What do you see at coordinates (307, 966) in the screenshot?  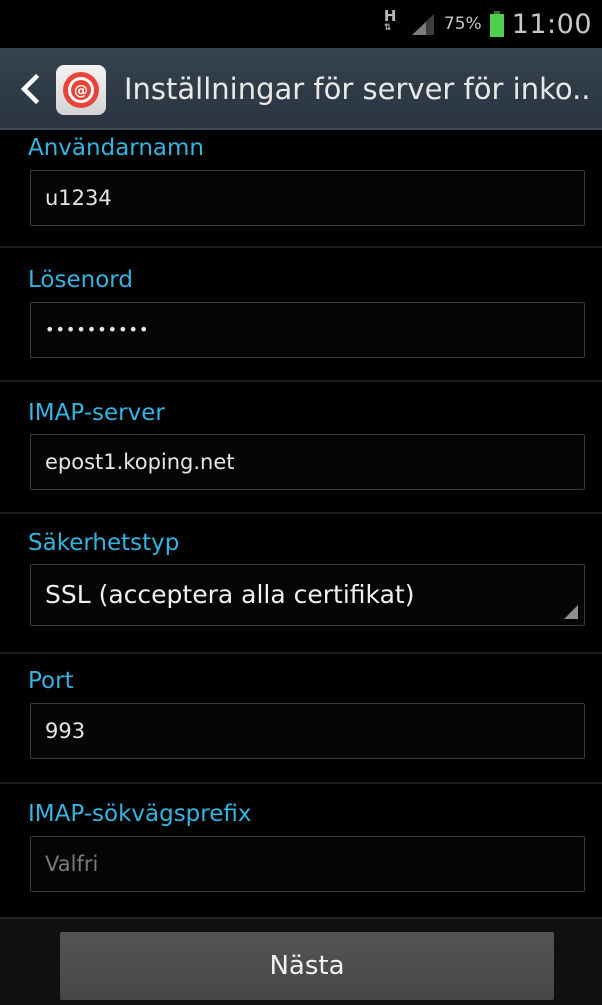 I see `next-button: Nästa` at bounding box center [307, 966].